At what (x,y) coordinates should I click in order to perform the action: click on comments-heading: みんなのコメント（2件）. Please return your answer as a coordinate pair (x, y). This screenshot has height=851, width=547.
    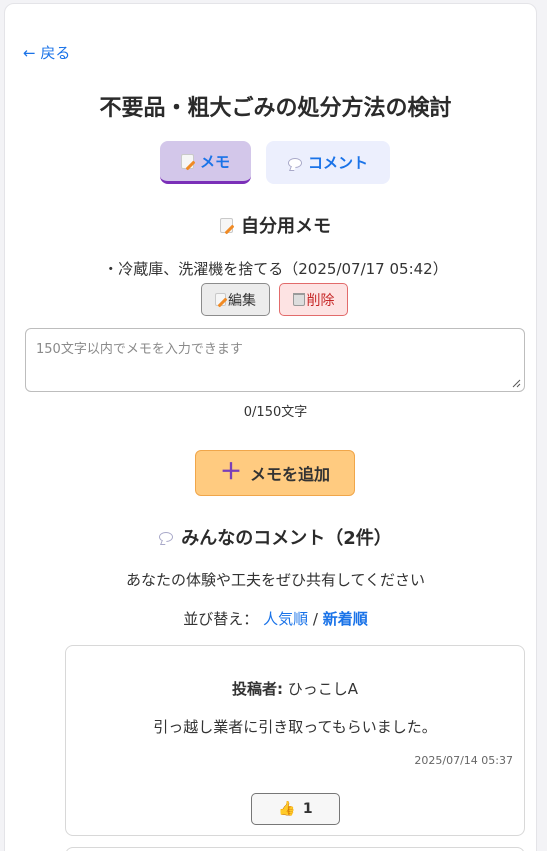
    Looking at the image, I should click on (275, 537).